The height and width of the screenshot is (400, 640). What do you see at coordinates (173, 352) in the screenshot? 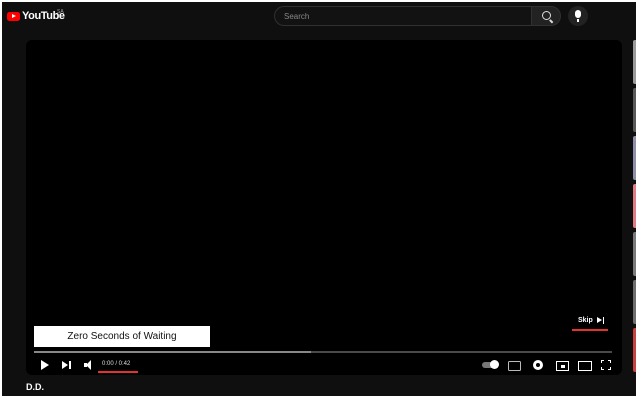
I see `progress-loaded` at bounding box center [173, 352].